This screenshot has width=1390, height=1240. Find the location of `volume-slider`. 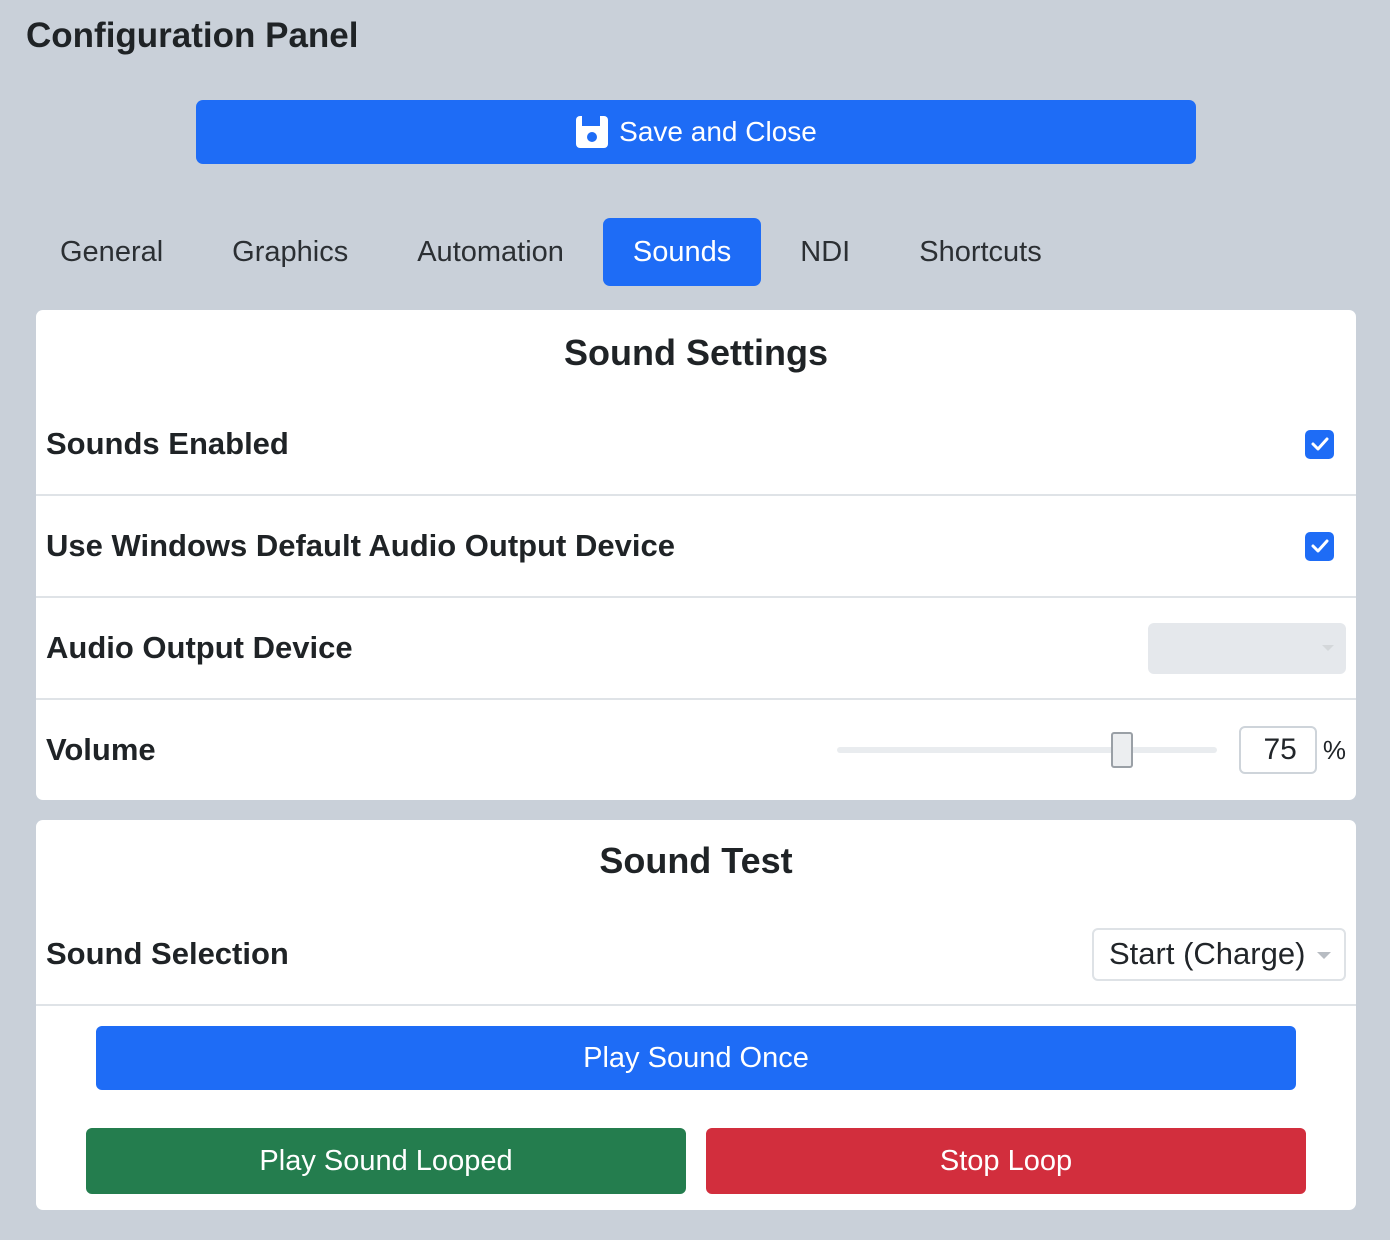

volume-slider is located at coordinates (1026, 750).